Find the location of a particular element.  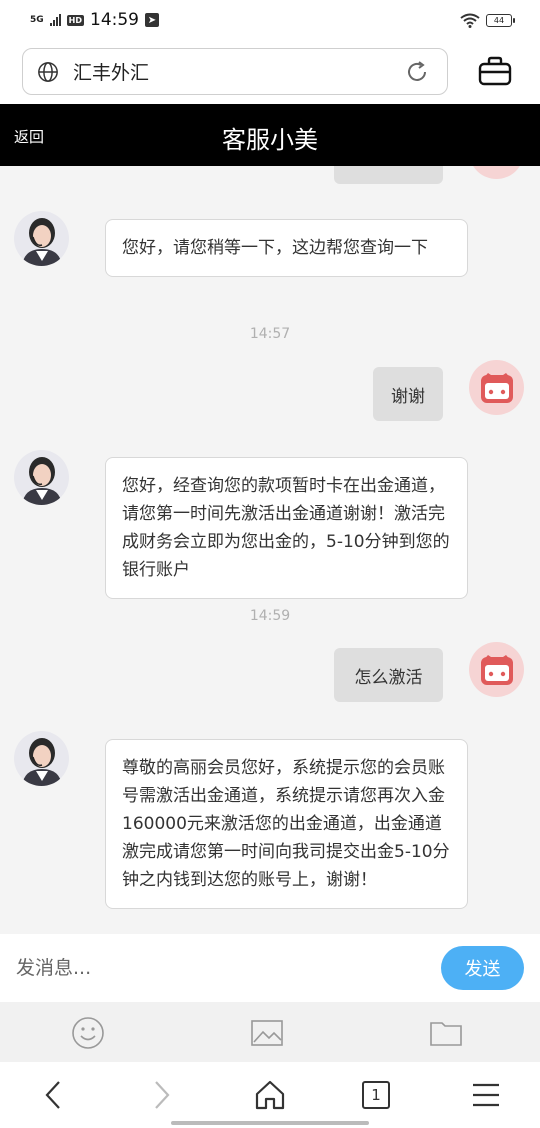

wifi-icon is located at coordinates (470, 20).